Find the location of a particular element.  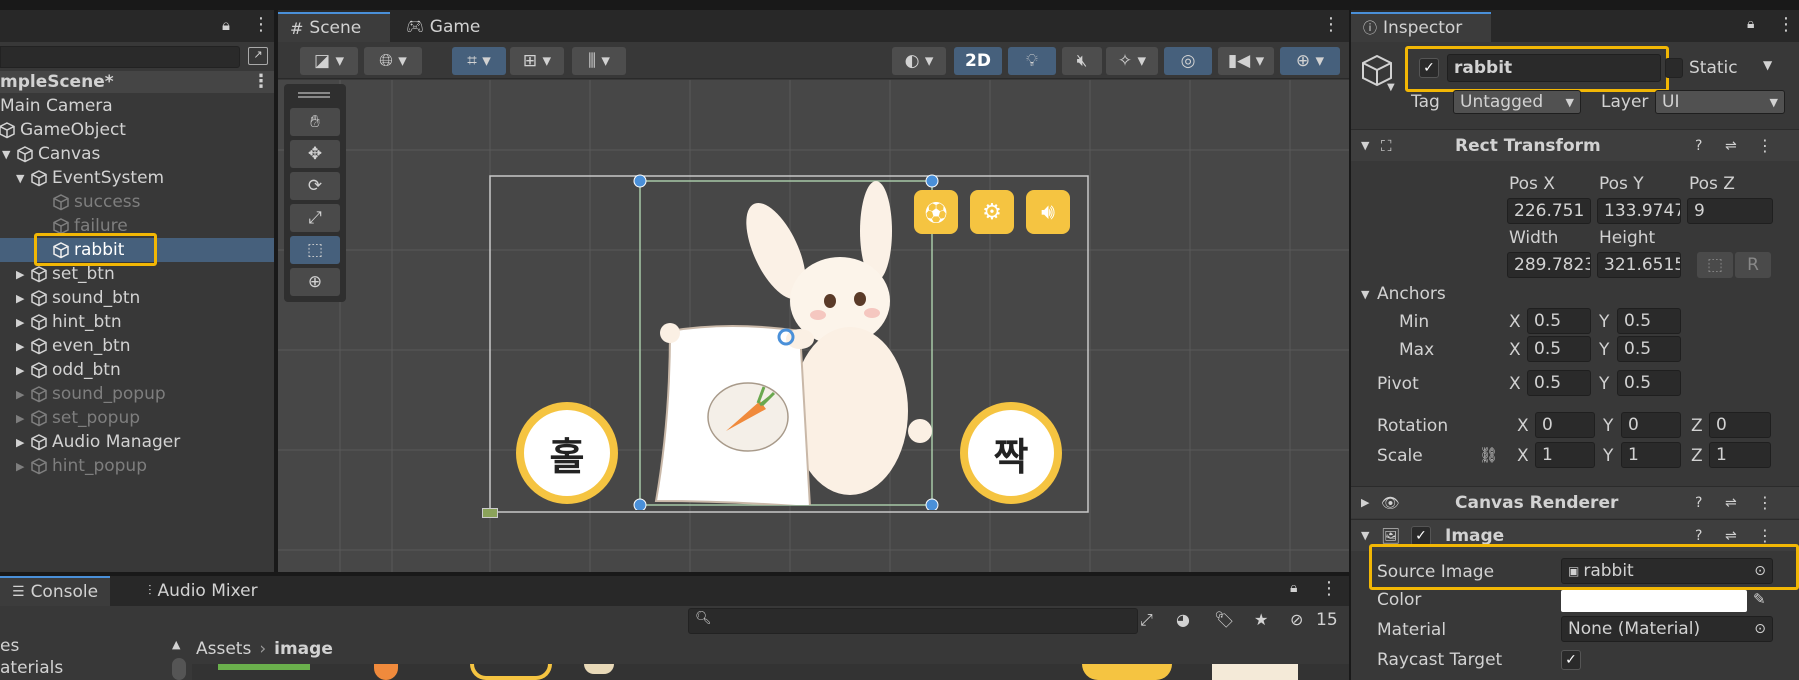

raw-edit-button: R is located at coordinates (1753, 265).